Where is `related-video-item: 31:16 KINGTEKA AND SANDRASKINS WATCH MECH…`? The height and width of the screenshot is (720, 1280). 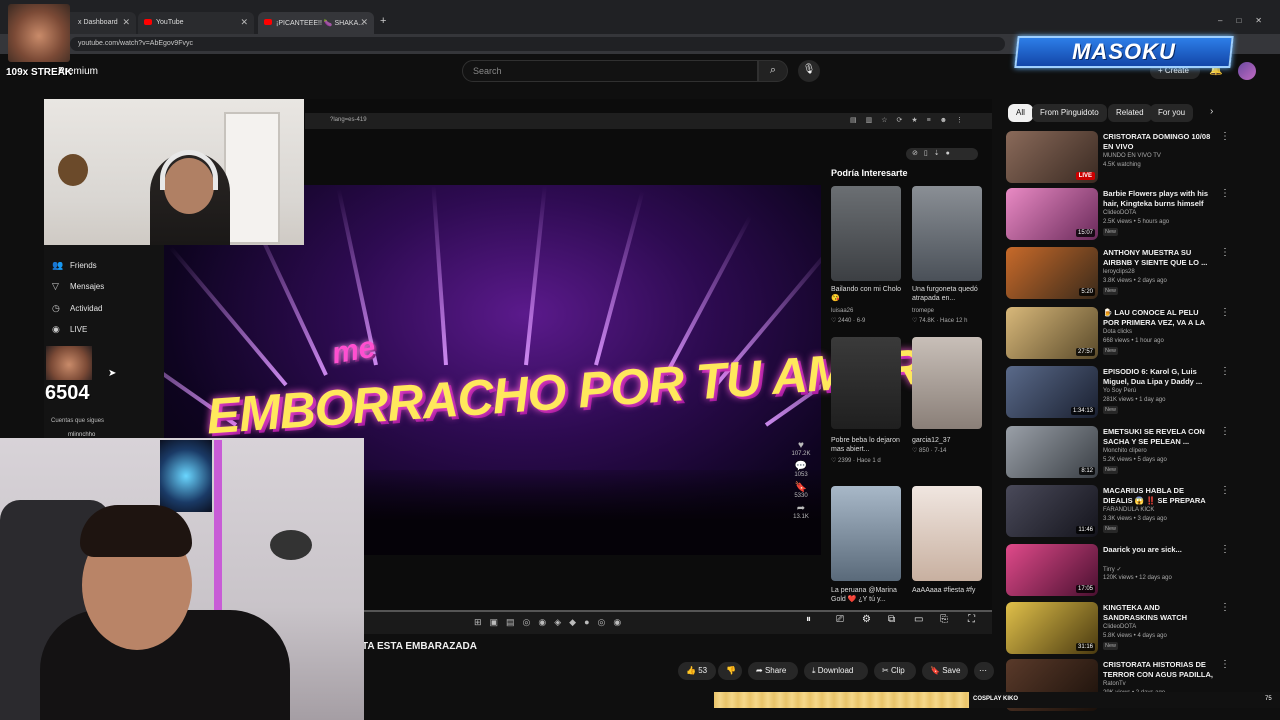 related-video-item: 31:16 KINGTEKA AND SANDRASKINS WATCH MECH… is located at coordinates (1121, 629).